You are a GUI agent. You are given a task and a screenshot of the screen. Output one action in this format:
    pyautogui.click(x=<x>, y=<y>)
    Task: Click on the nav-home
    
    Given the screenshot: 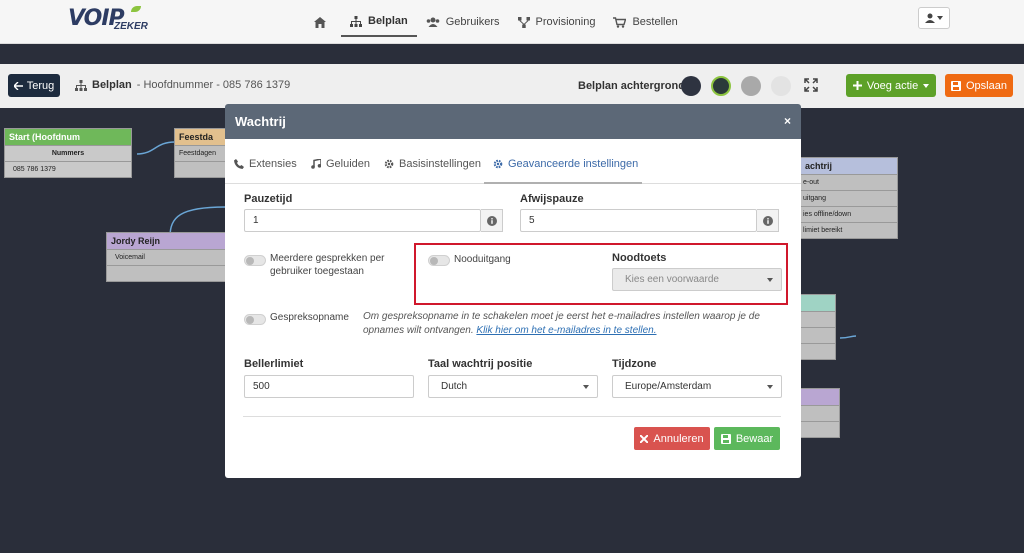 What is the action you would take?
    pyautogui.click(x=323, y=22)
    